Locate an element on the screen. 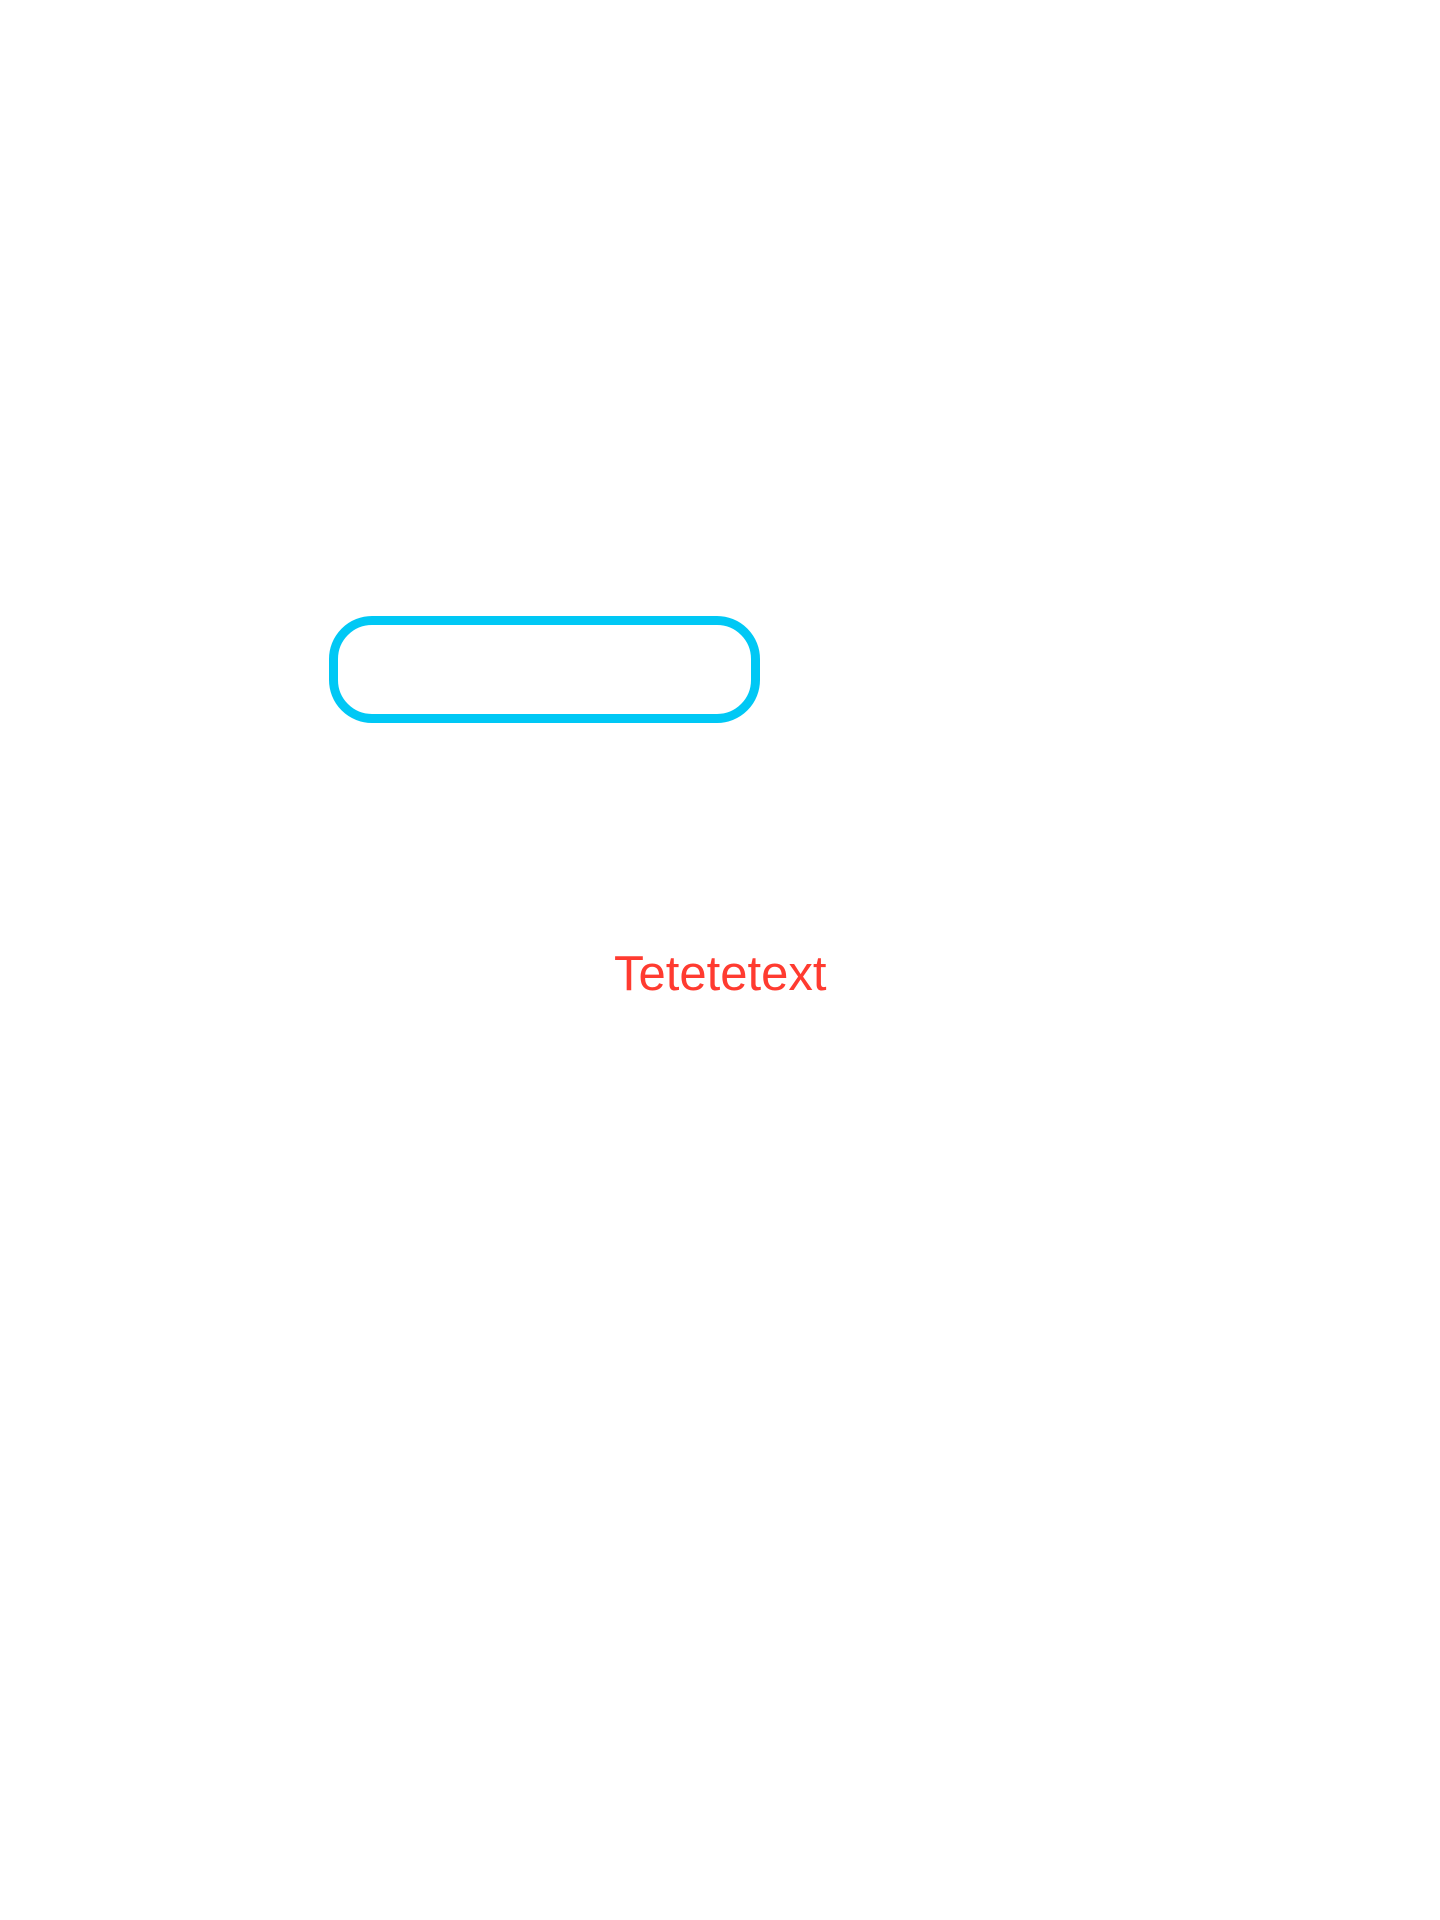  text-label: Tetetetext is located at coordinates (720, 974).